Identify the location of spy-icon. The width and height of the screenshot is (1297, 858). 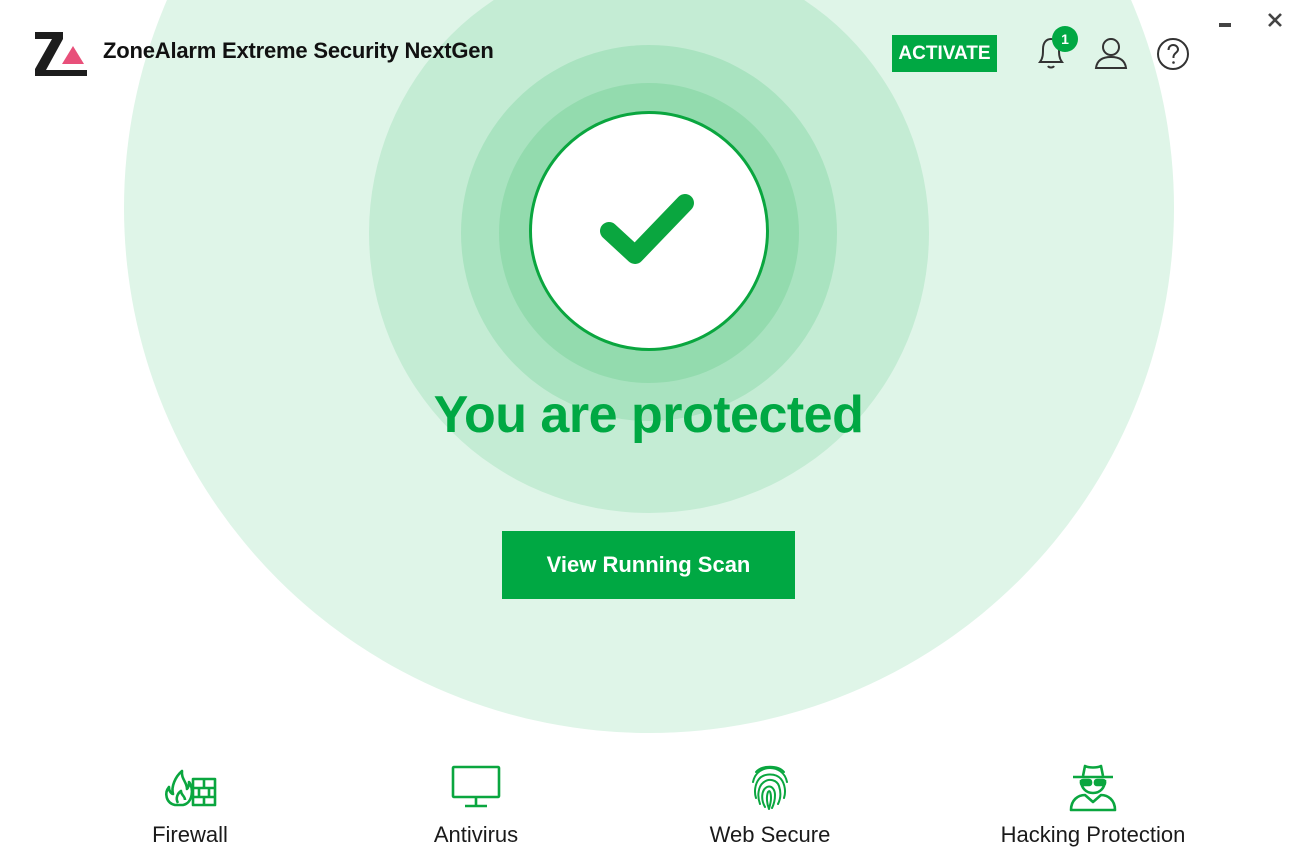
(1093, 787).